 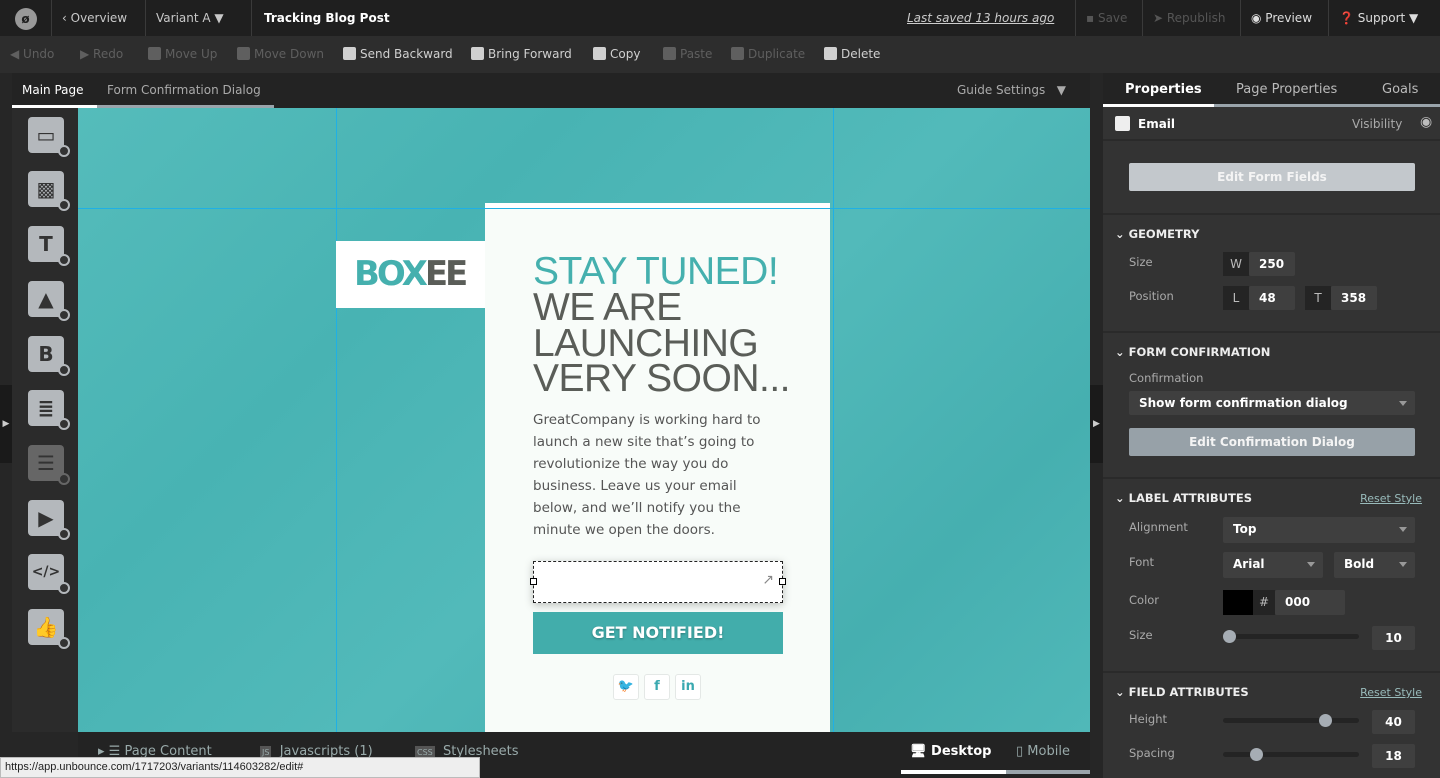 What do you see at coordinates (1192, 18) in the screenshot?
I see `republish-button: ➤ Republish` at bounding box center [1192, 18].